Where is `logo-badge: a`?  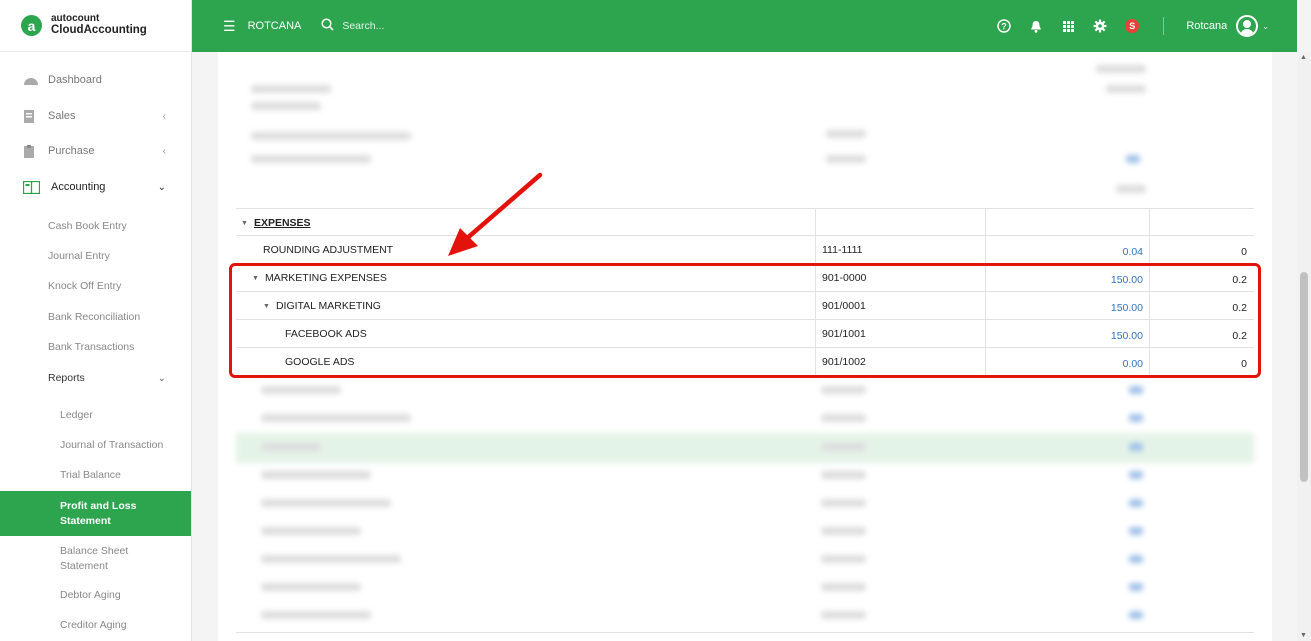
logo-badge: a is located at coordinates (31, 25).